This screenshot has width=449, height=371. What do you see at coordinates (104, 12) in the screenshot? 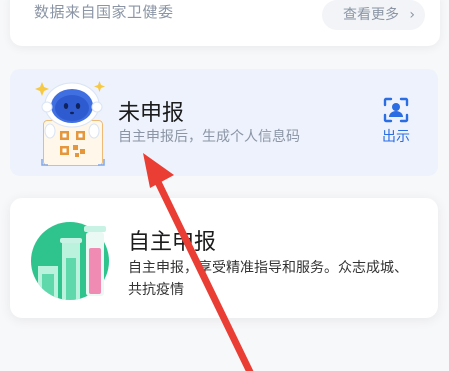
I see `data-source-text: 数据来自国家卫健委` at bounding box center [104, 12].